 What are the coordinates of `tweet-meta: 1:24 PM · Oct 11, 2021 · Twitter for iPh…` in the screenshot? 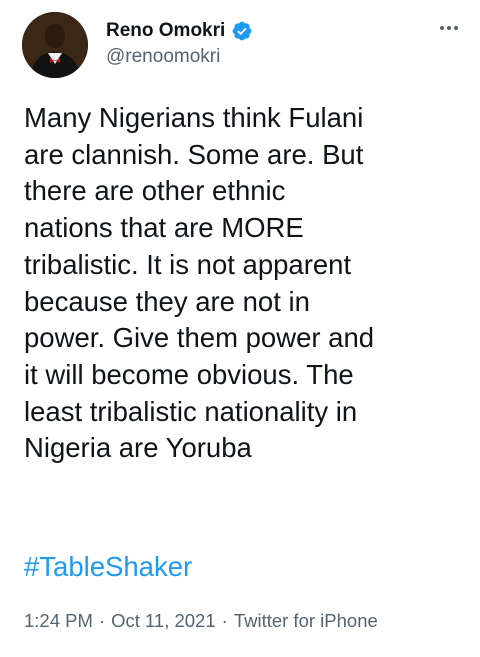 It's located at (201, 621).